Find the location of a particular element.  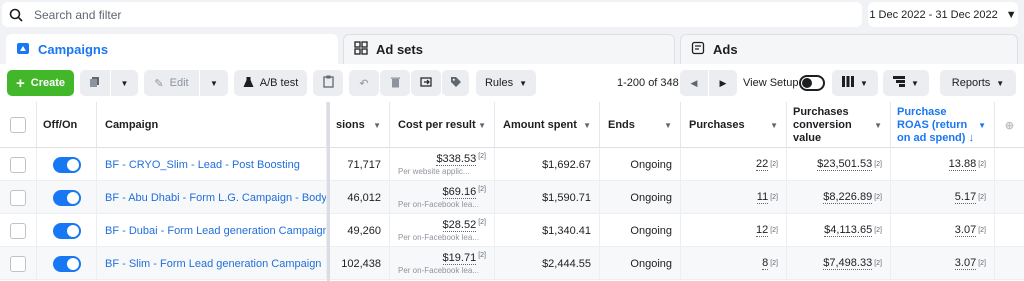

purchase-roas-value: 3.07 is located at coordinates (965, 263).